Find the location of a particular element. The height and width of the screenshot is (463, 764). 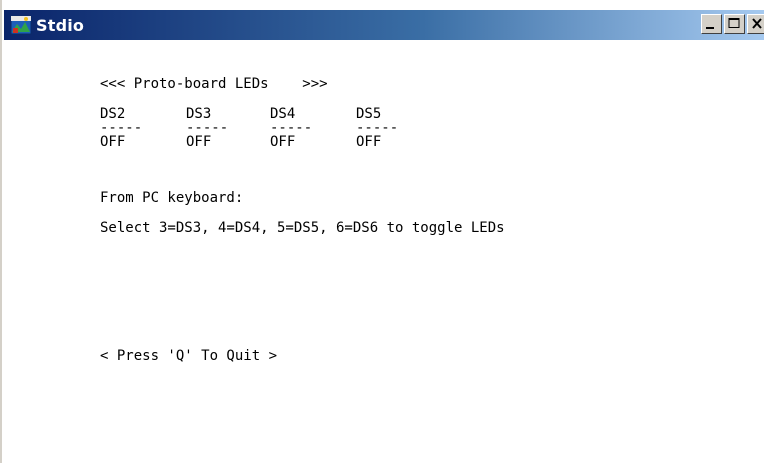

window-controls is located at coordinates (732, 24).